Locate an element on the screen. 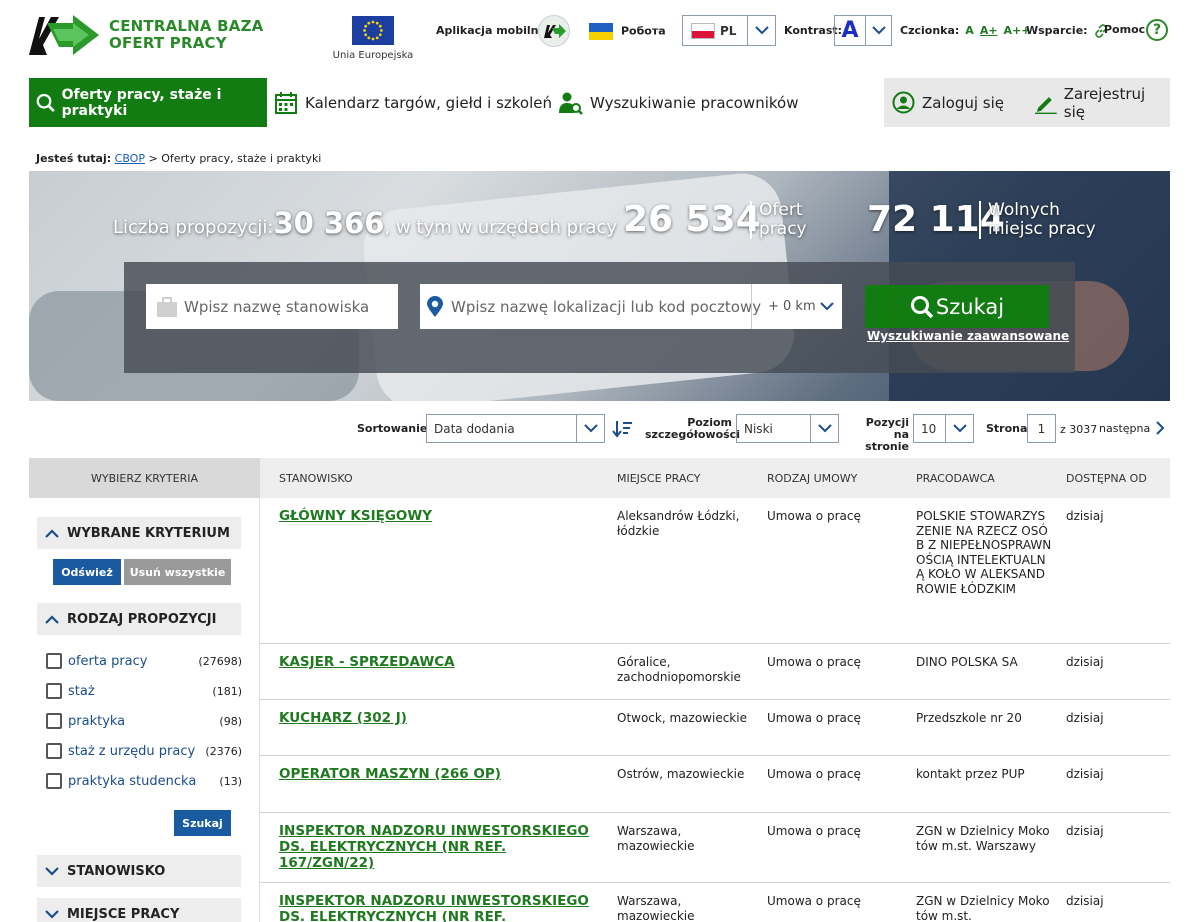 Image resolution: width=1200 pixels, height=922 pixels. nav-calendar: Kalendarz targów, giełd i szkoleń is located at coordinates (413, 102).